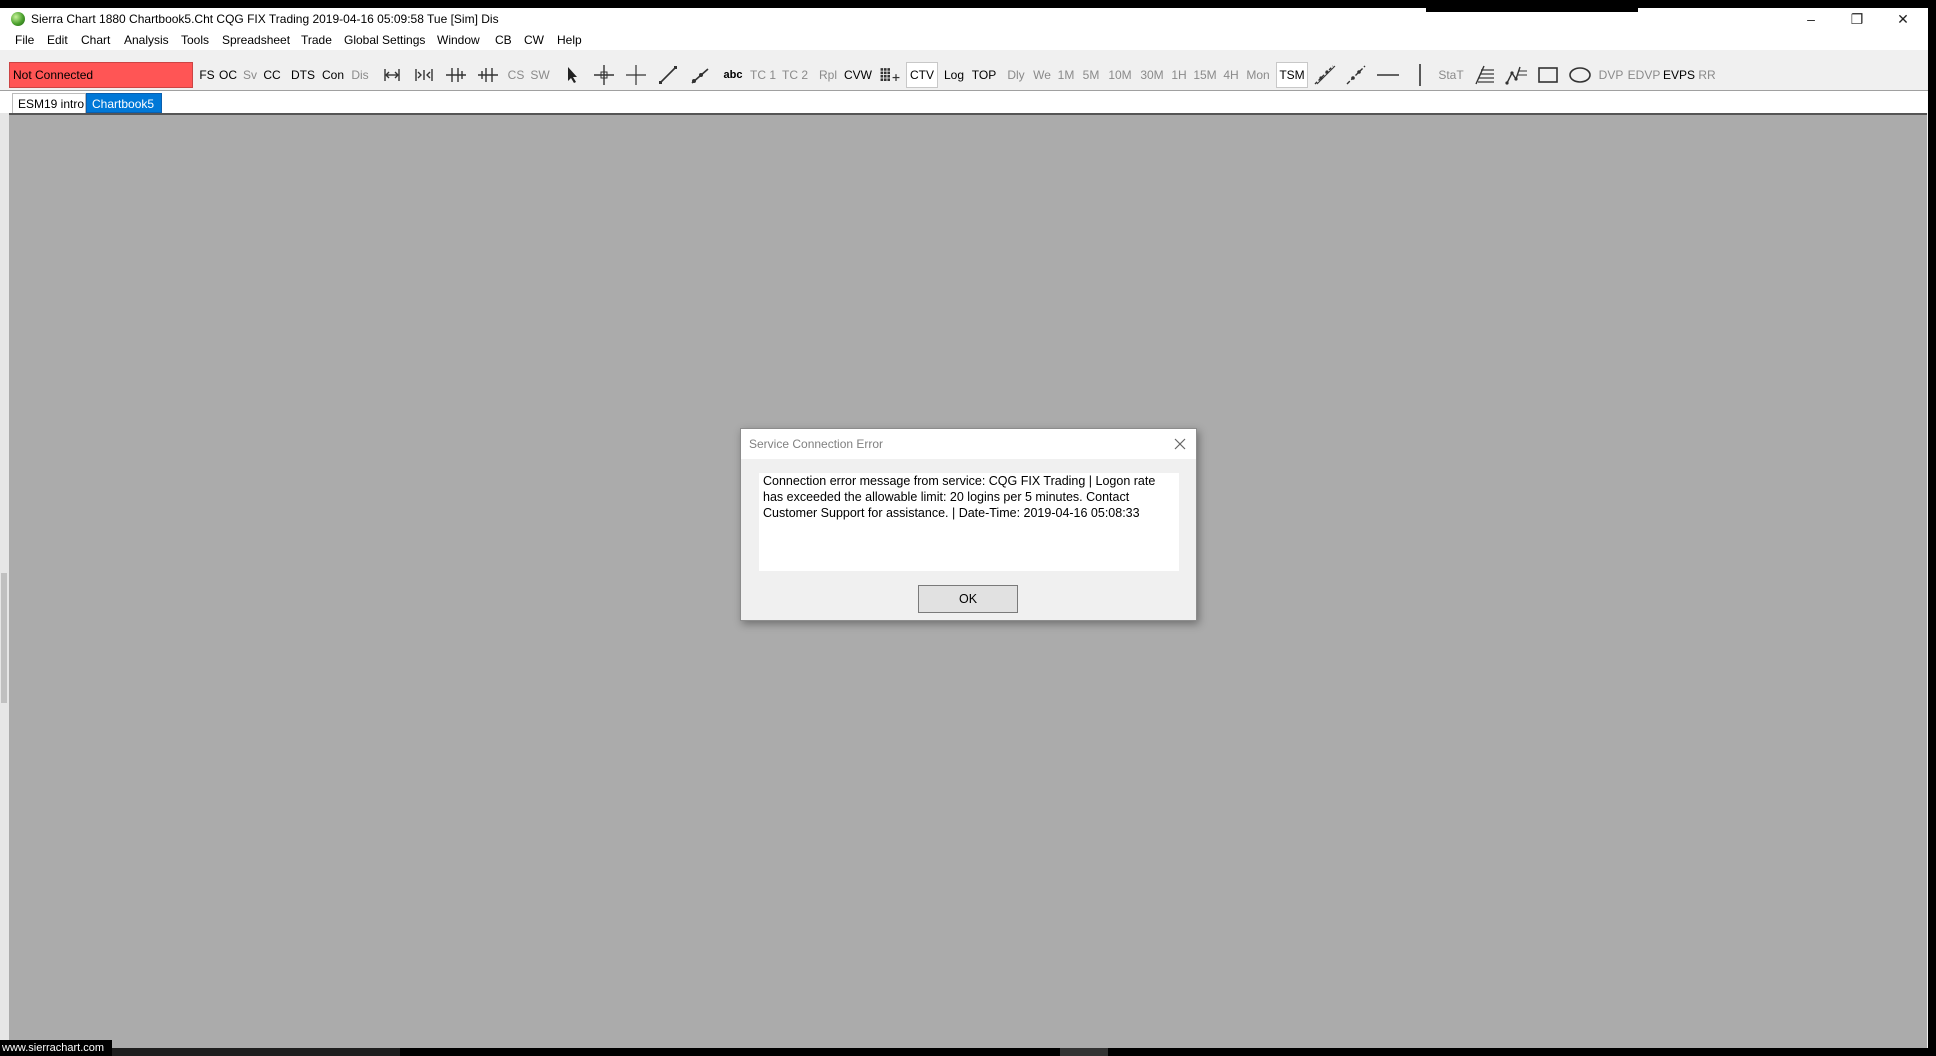  I want to click on 5m-button: 5M, so click(1091, 75).